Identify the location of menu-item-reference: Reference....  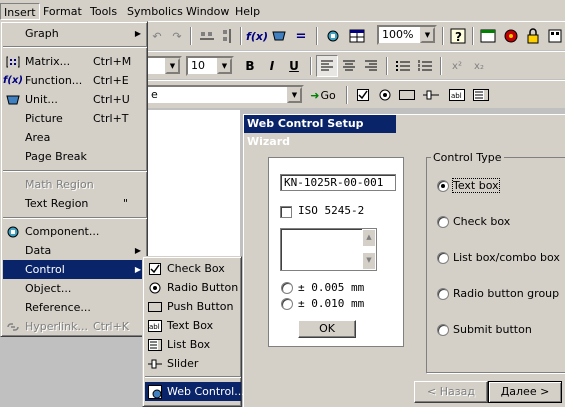
(75, 307).